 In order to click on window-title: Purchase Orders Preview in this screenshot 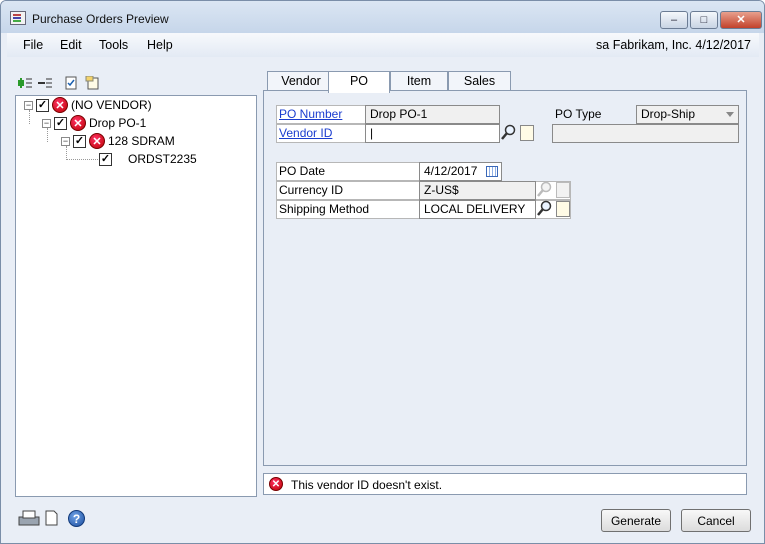, I will do `click(100, 19)`.